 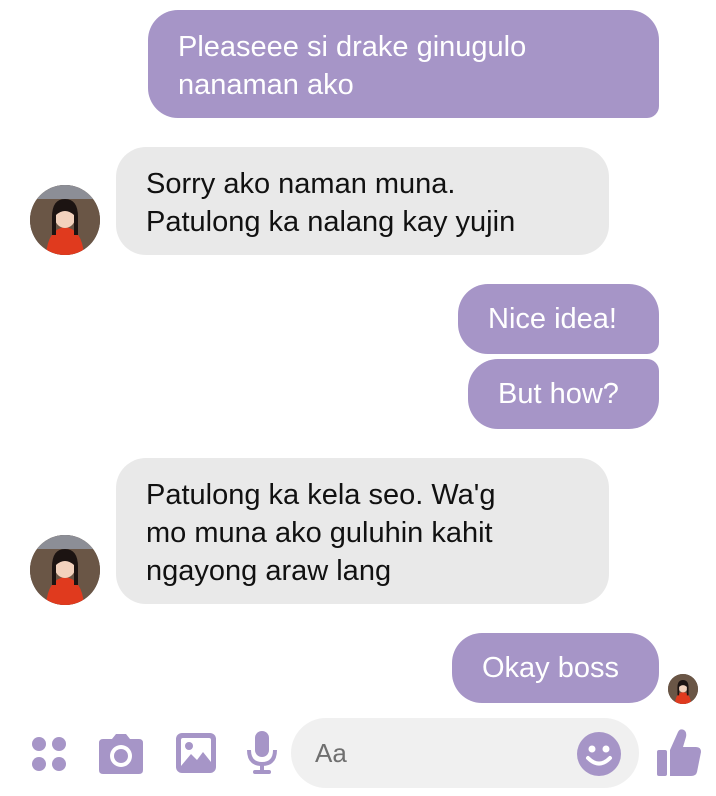 I want to click on seen-receipt-avatar, so click(x=683, y=689).